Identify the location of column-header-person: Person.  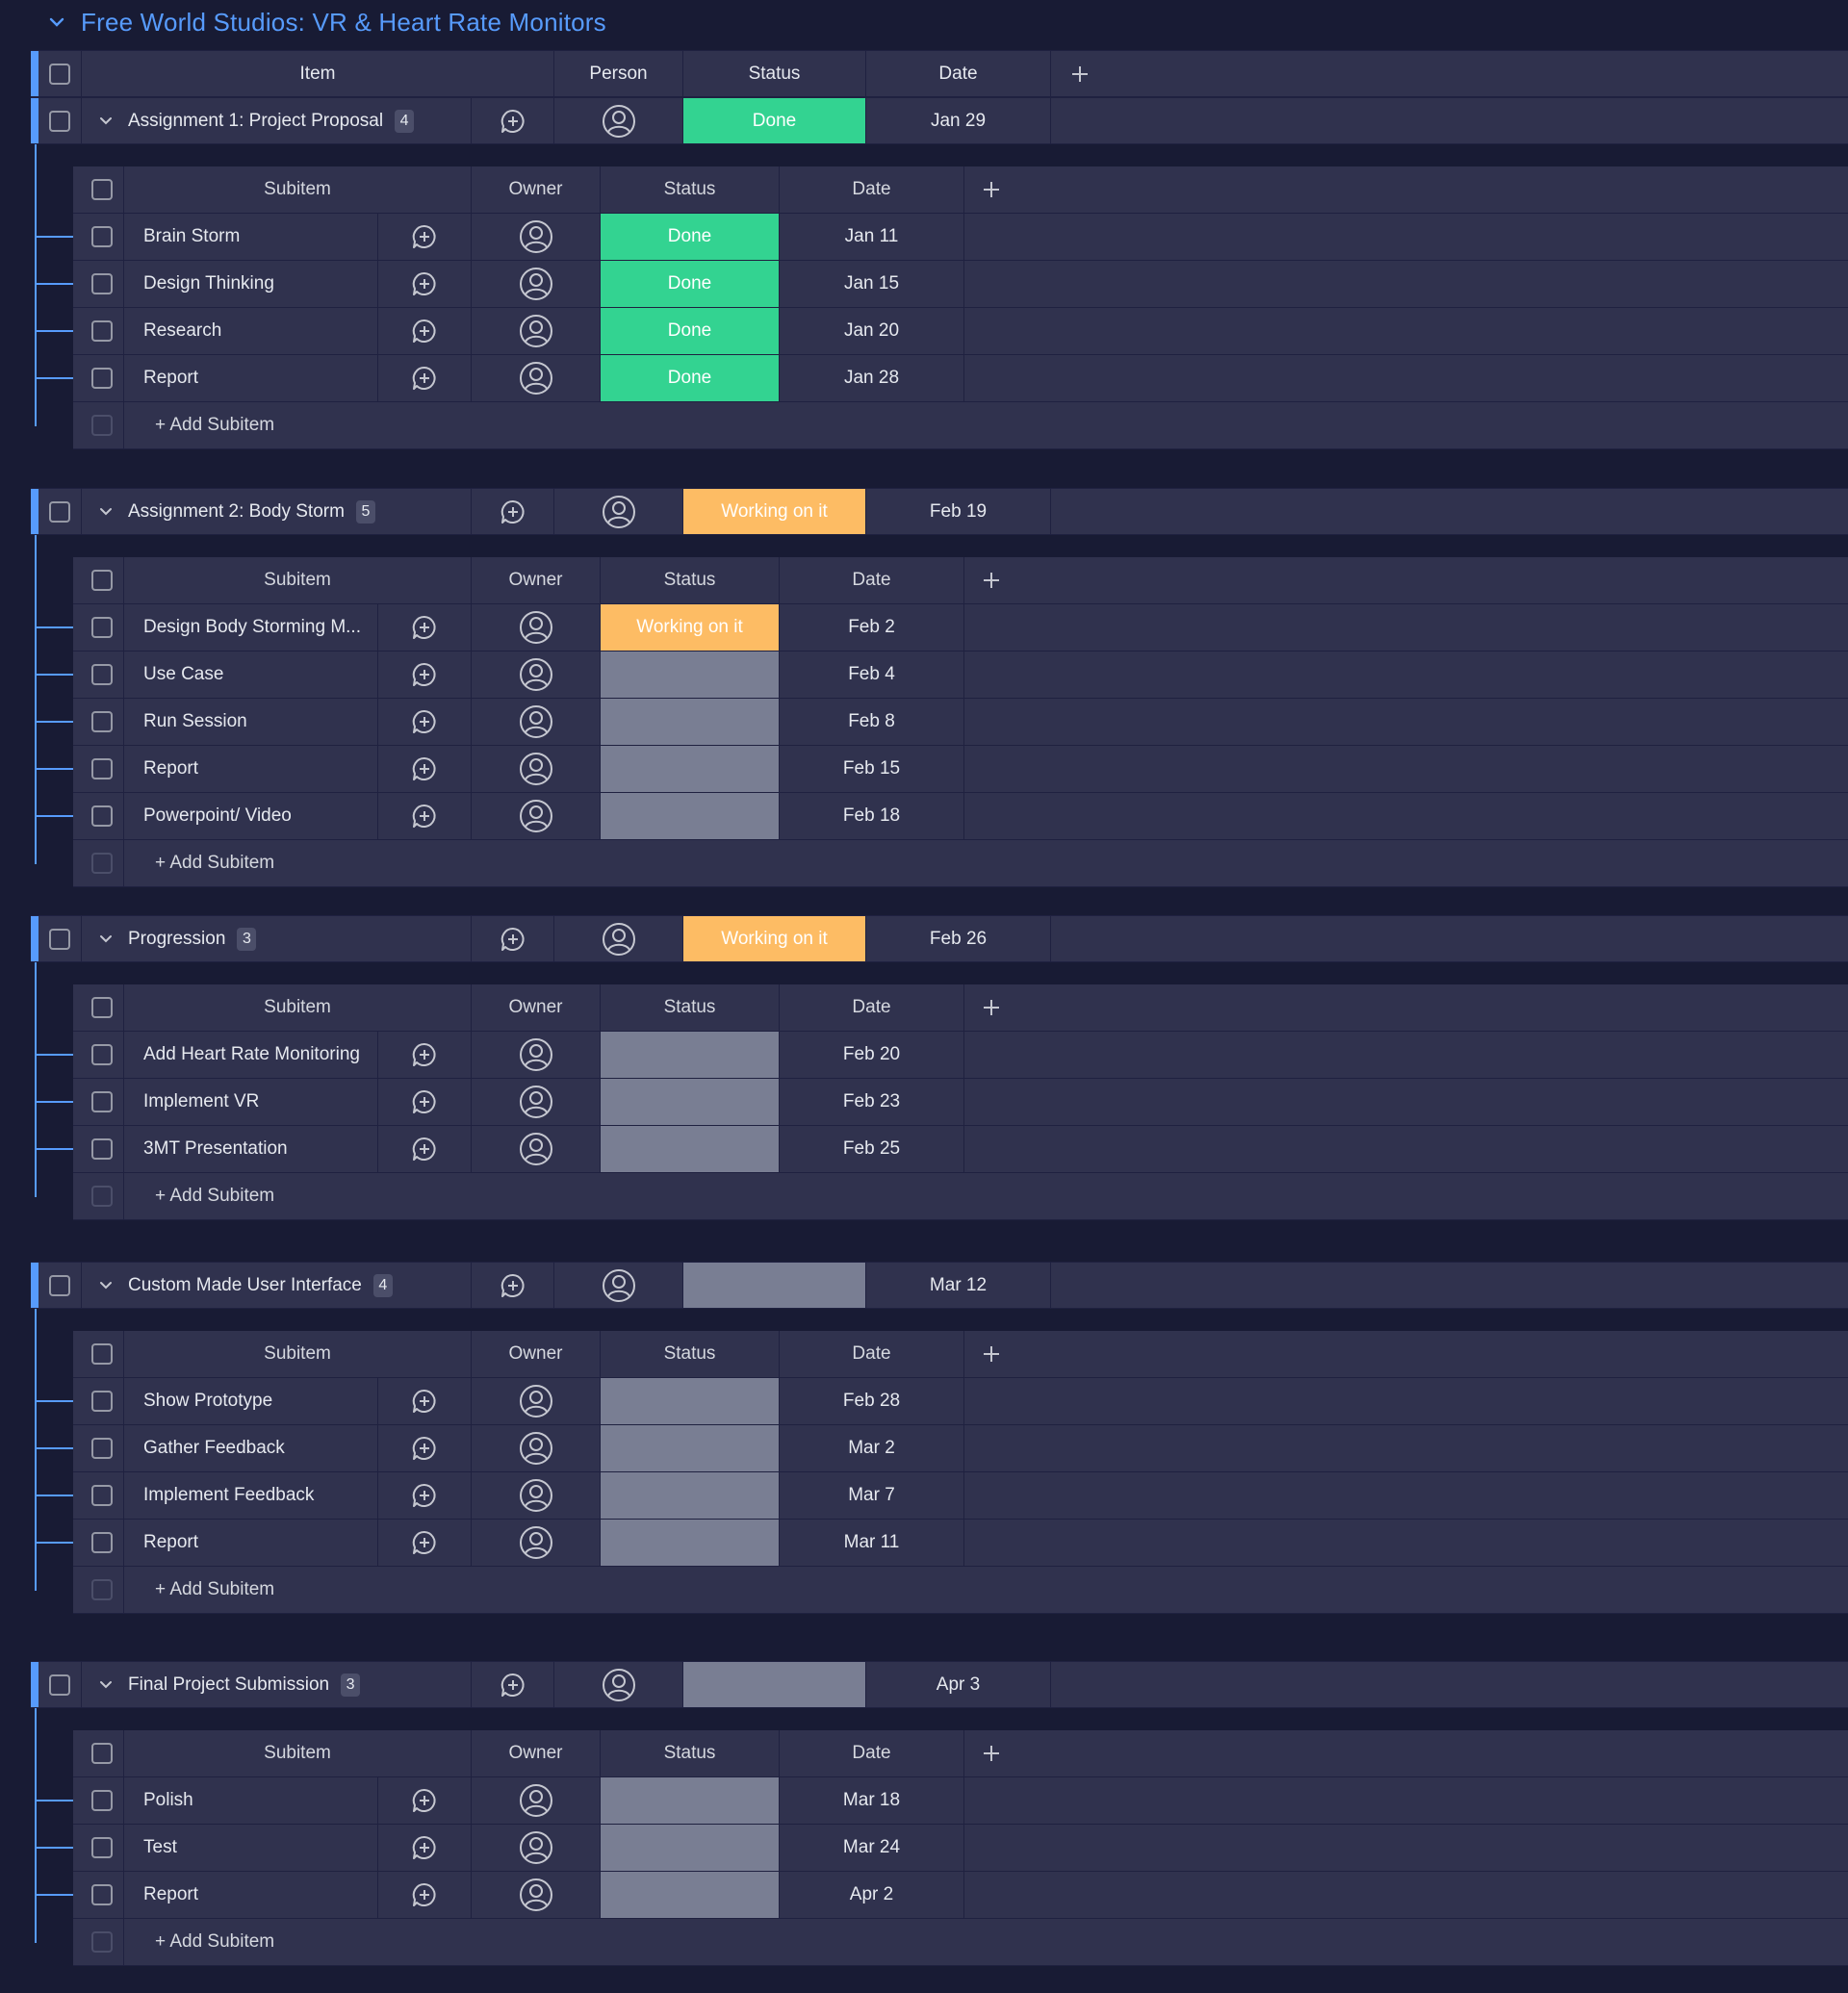
(618, 73).